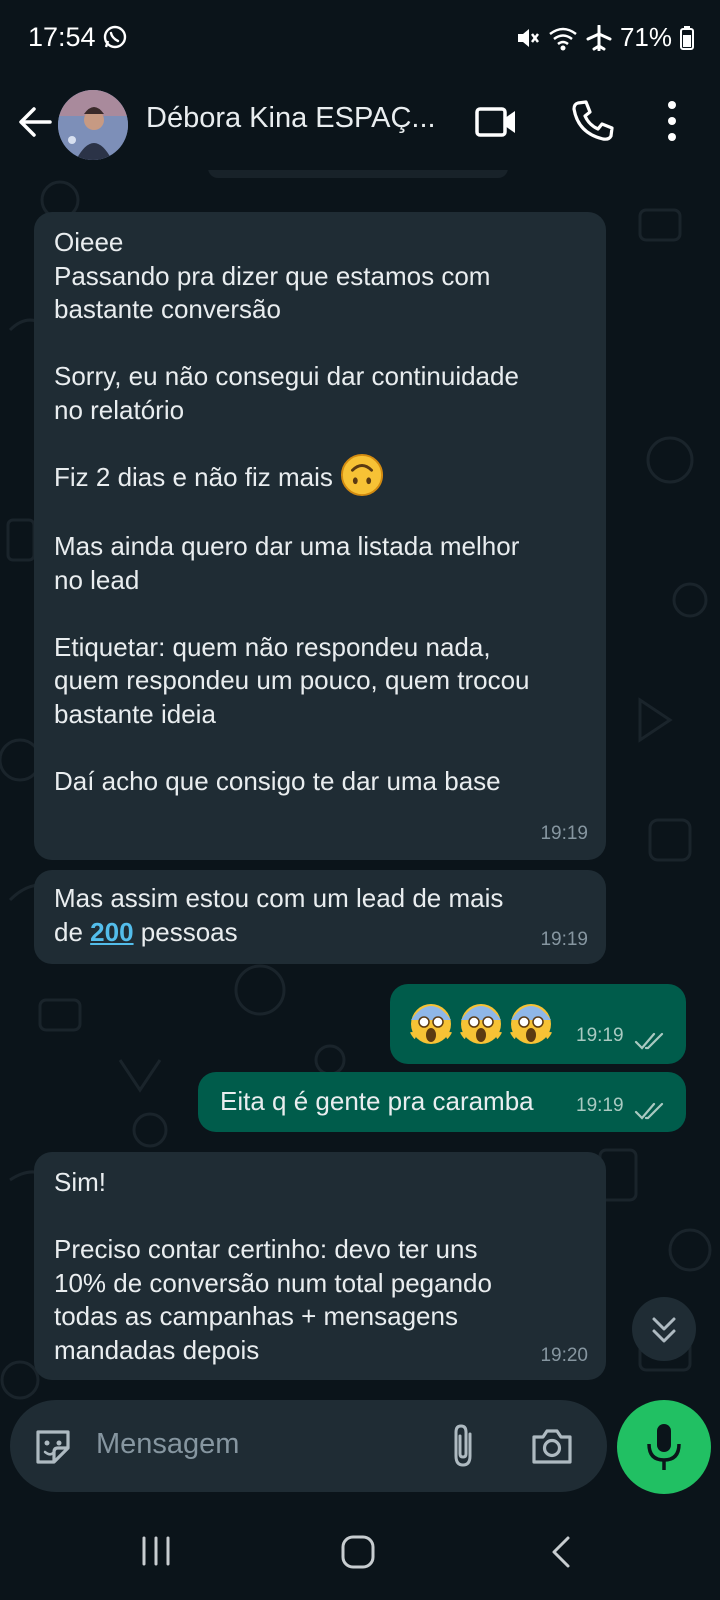  What do you see at coordinates (111, 932) in the screenshot?
I see `phone-number-link: 200` at bounding box center [111, 932].